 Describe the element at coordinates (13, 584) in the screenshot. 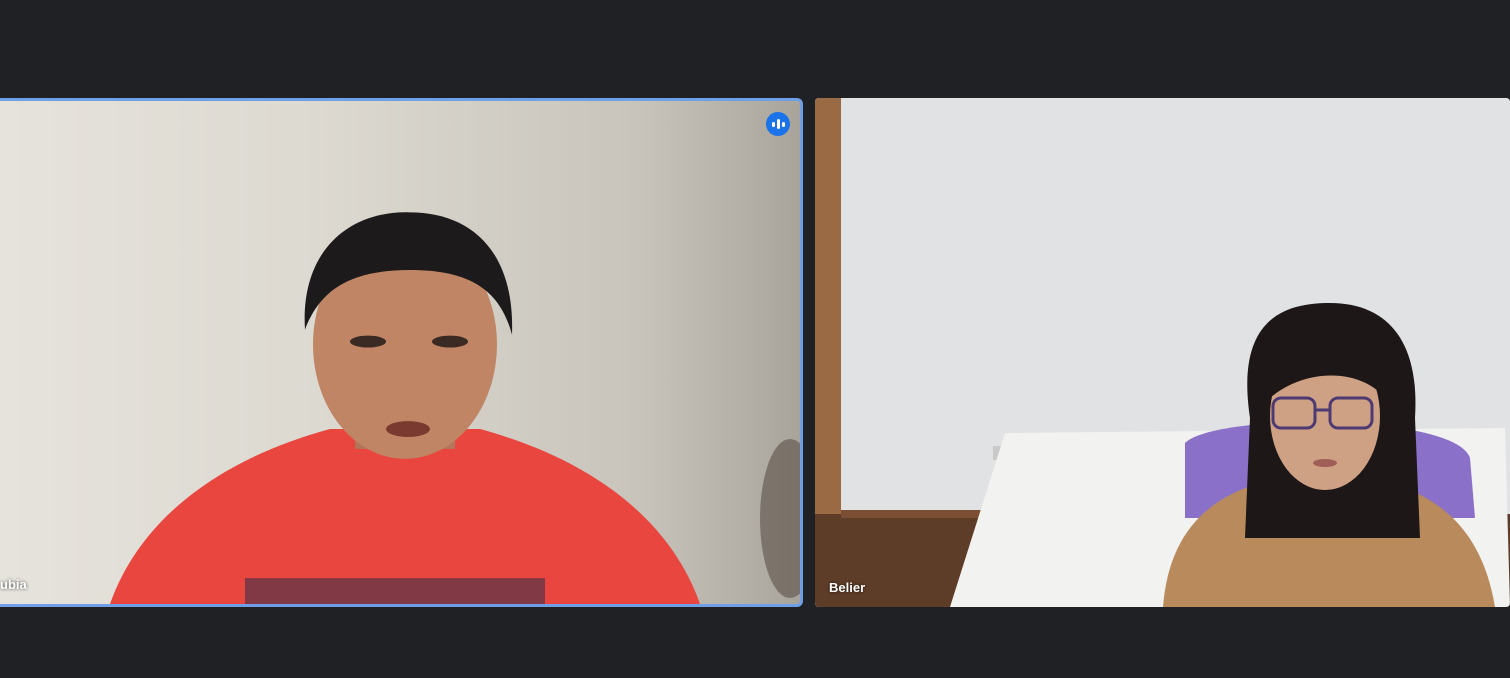

I see `participant-name: ubia` at that location.